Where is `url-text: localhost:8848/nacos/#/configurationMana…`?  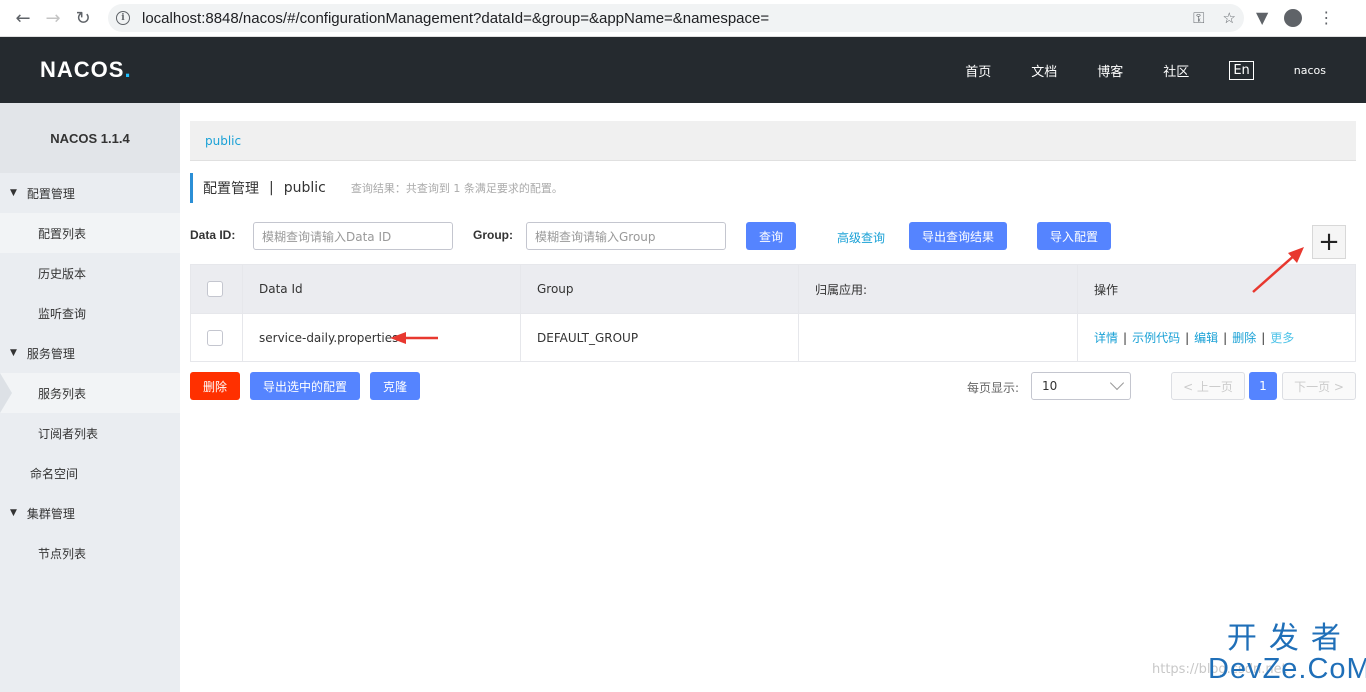 url-text: localhost:8848/nacos/#/configurationMana… is located at coordinates (455, 18).